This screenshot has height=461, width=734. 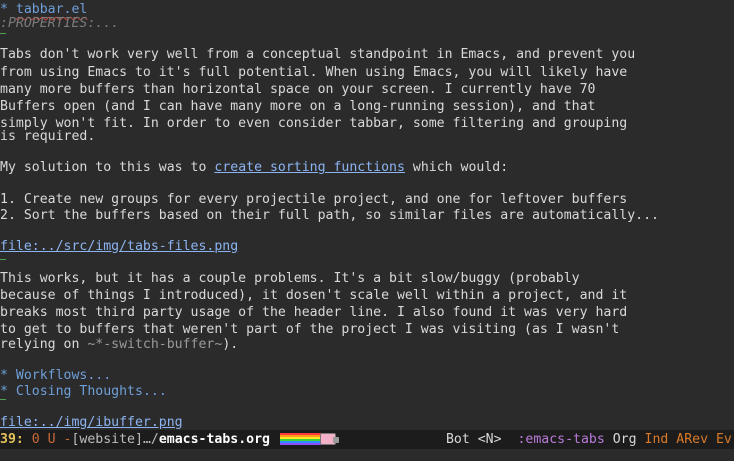 What do you see at coordinates (107, 167) in the screenshot?
I see `text-span: My solution to this was to` at bounding box center [107, 167].